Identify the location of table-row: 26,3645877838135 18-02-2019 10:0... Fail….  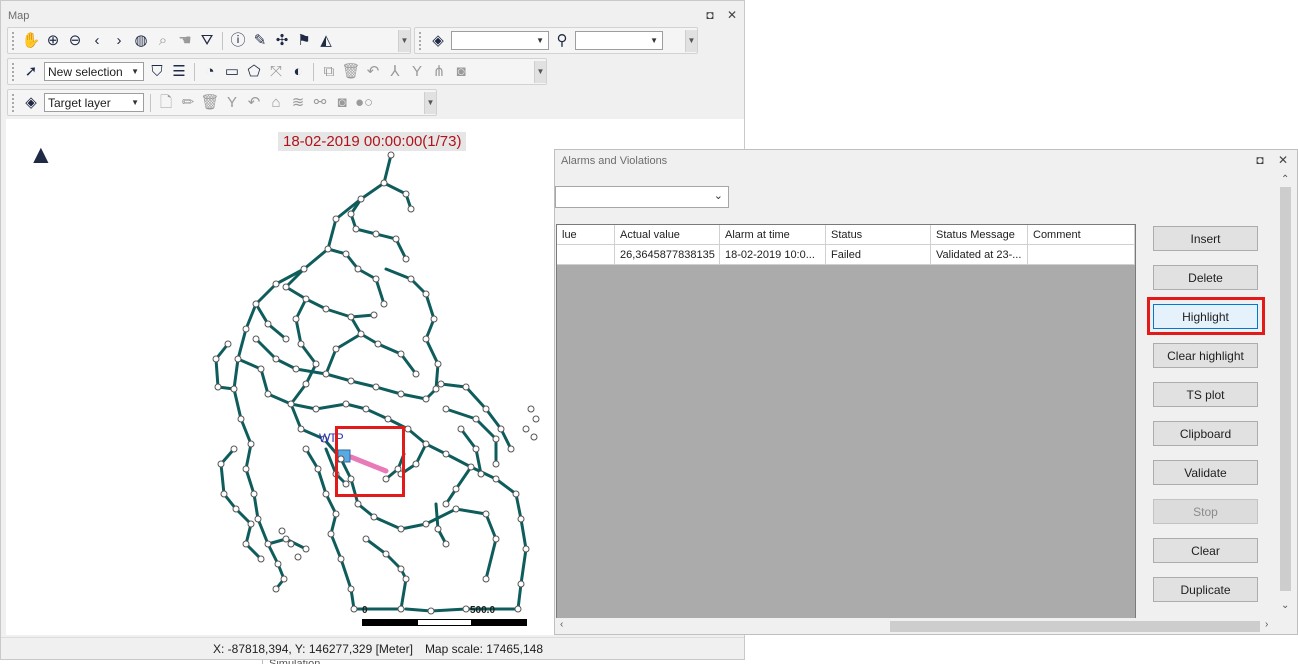
(846, 255).